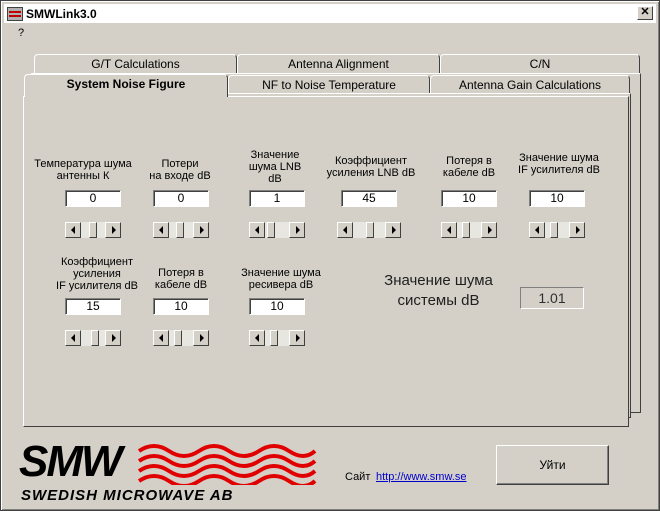 This screenshot has height=511, width=660. Describe the element at coordinates (181, 279) in the screenshot. I see `field-label-cable-loss-2: Потеря в кабеле dB` at that location.